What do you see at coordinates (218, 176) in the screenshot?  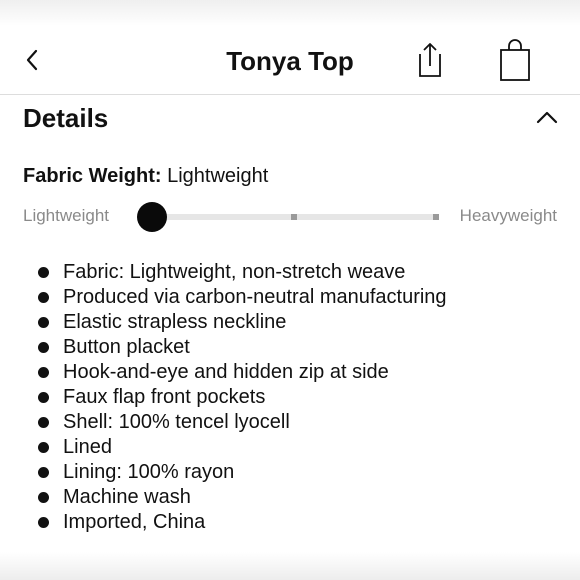 I see `fabric-weight-value: Lightweight` at bounding box center [218, 176].